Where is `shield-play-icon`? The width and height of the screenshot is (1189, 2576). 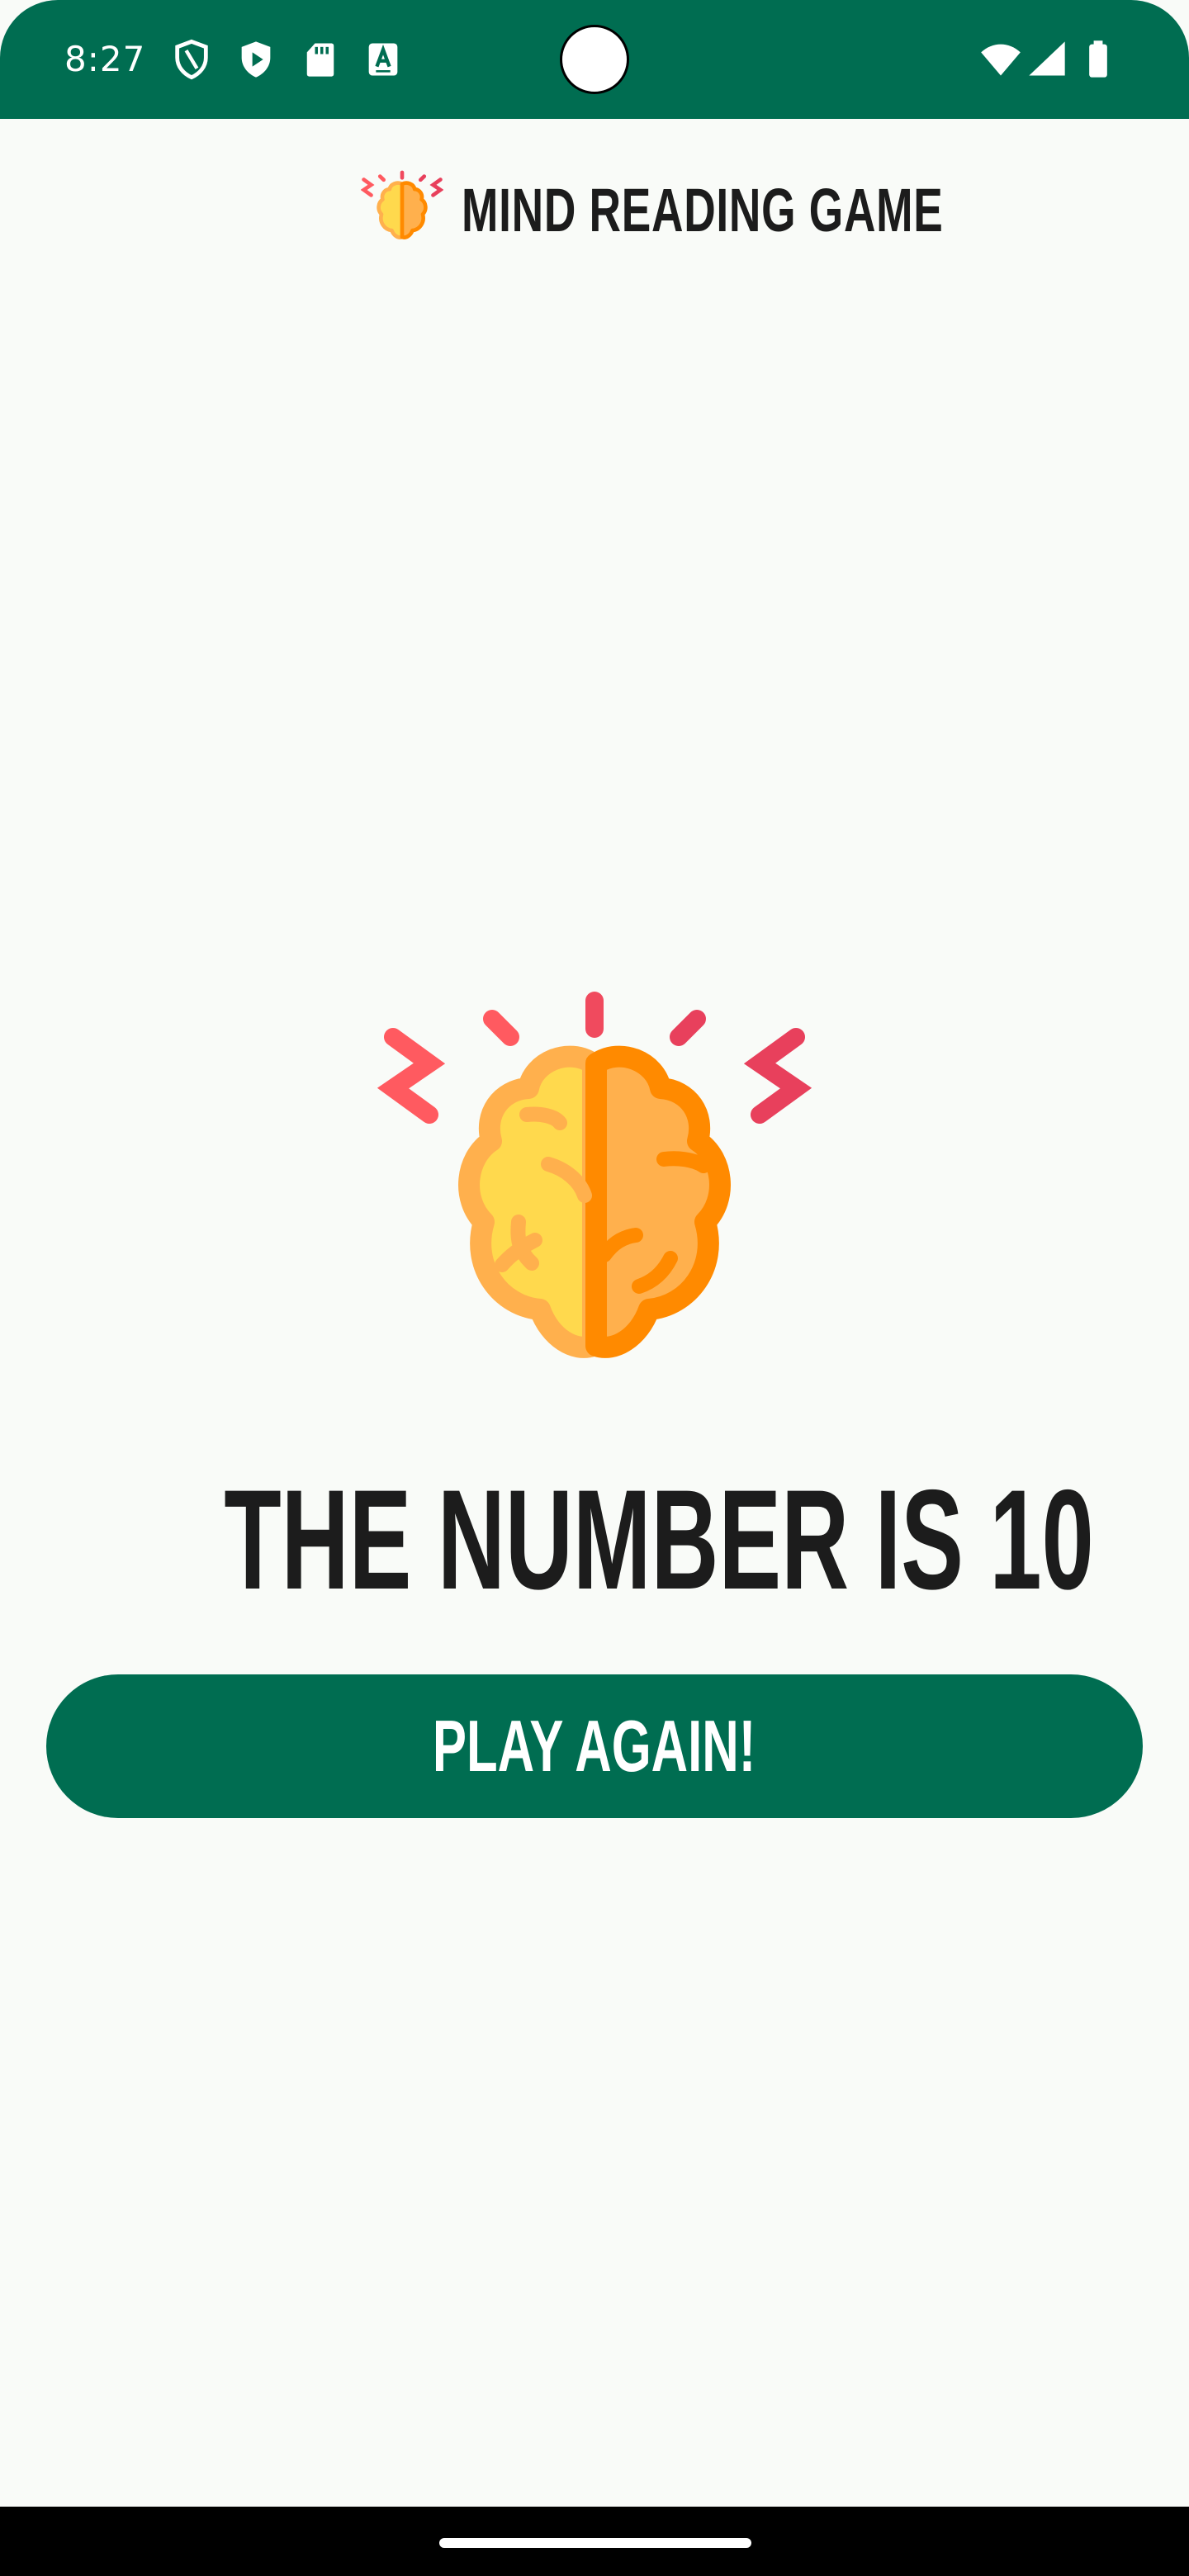 shield-play-icon is located at coordinates (255, 59).